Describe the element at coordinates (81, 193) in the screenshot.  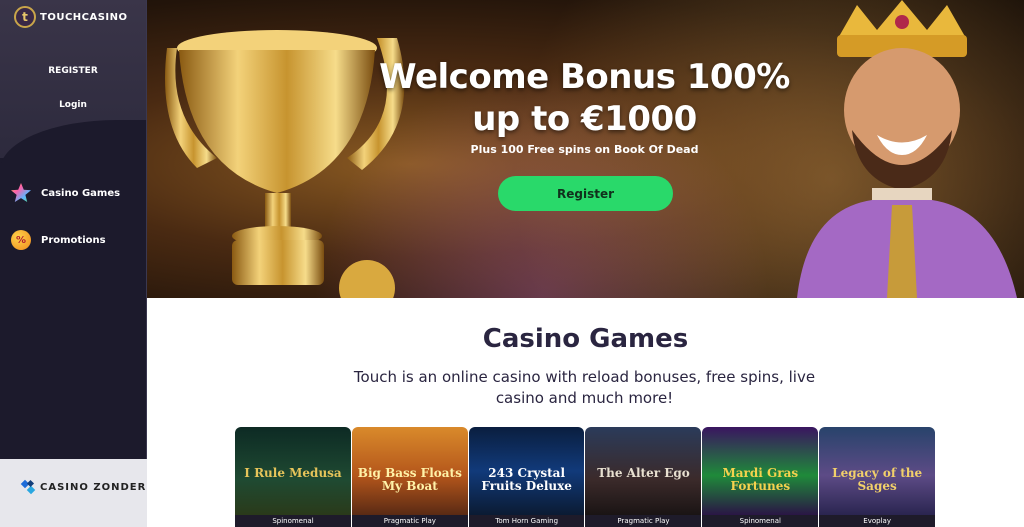
I see `sidebar-item-label: Casino Games` at that location.